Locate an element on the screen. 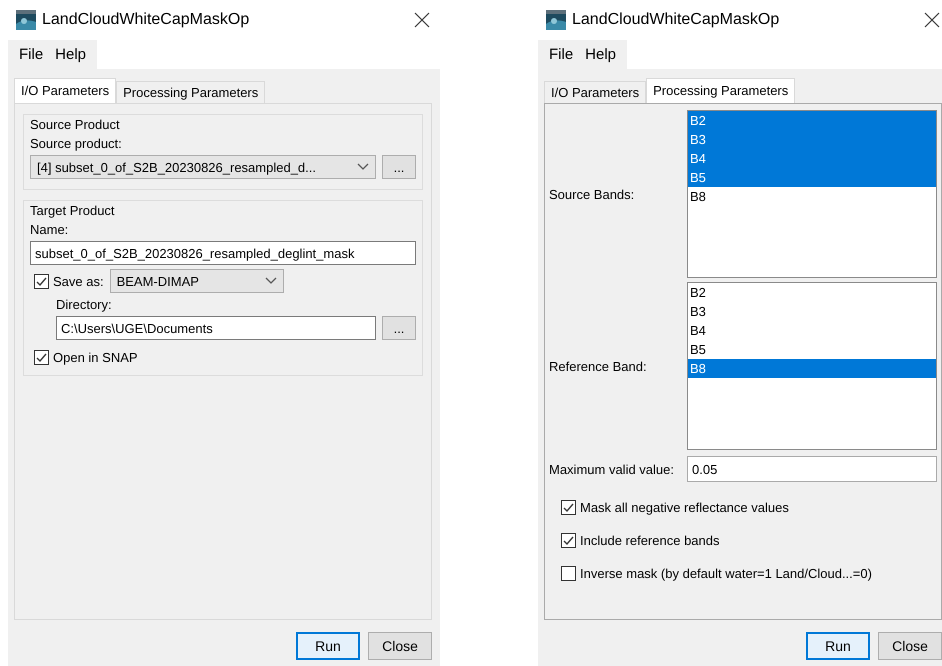 The width and height of the screenshot is (942, 666). field-label: Directory: is located at coordinates (84, 304).